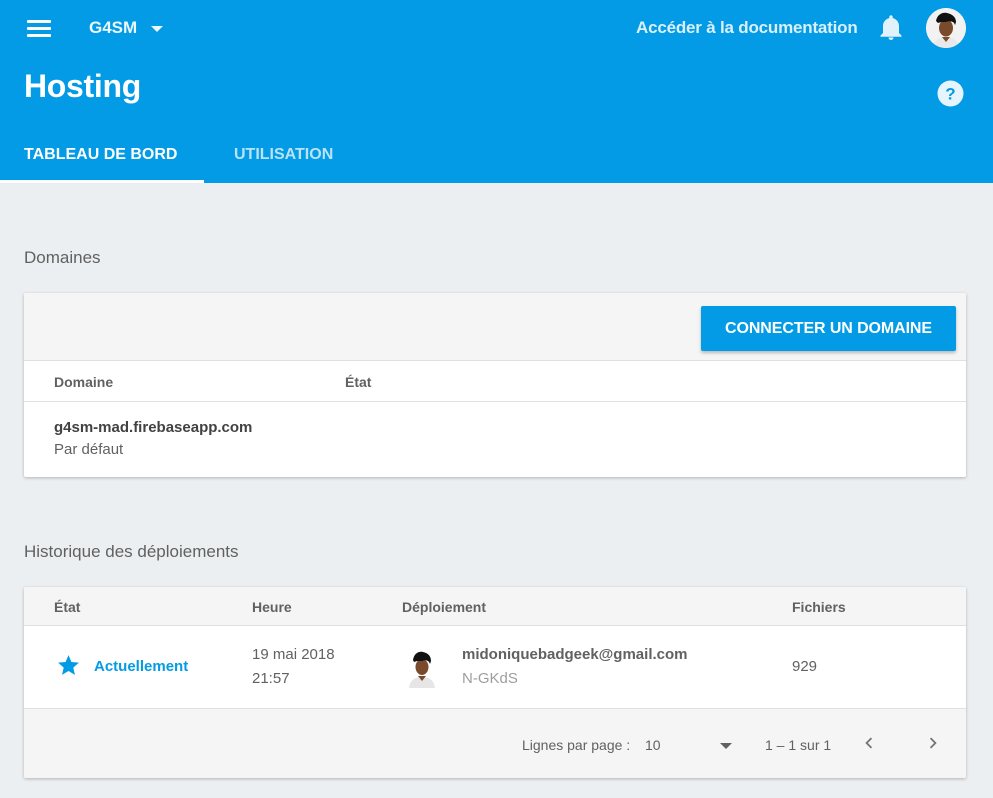 This screenshot has width=993, height=798. I want to click on deploy-id: N-GKdS, so click(490, 678).